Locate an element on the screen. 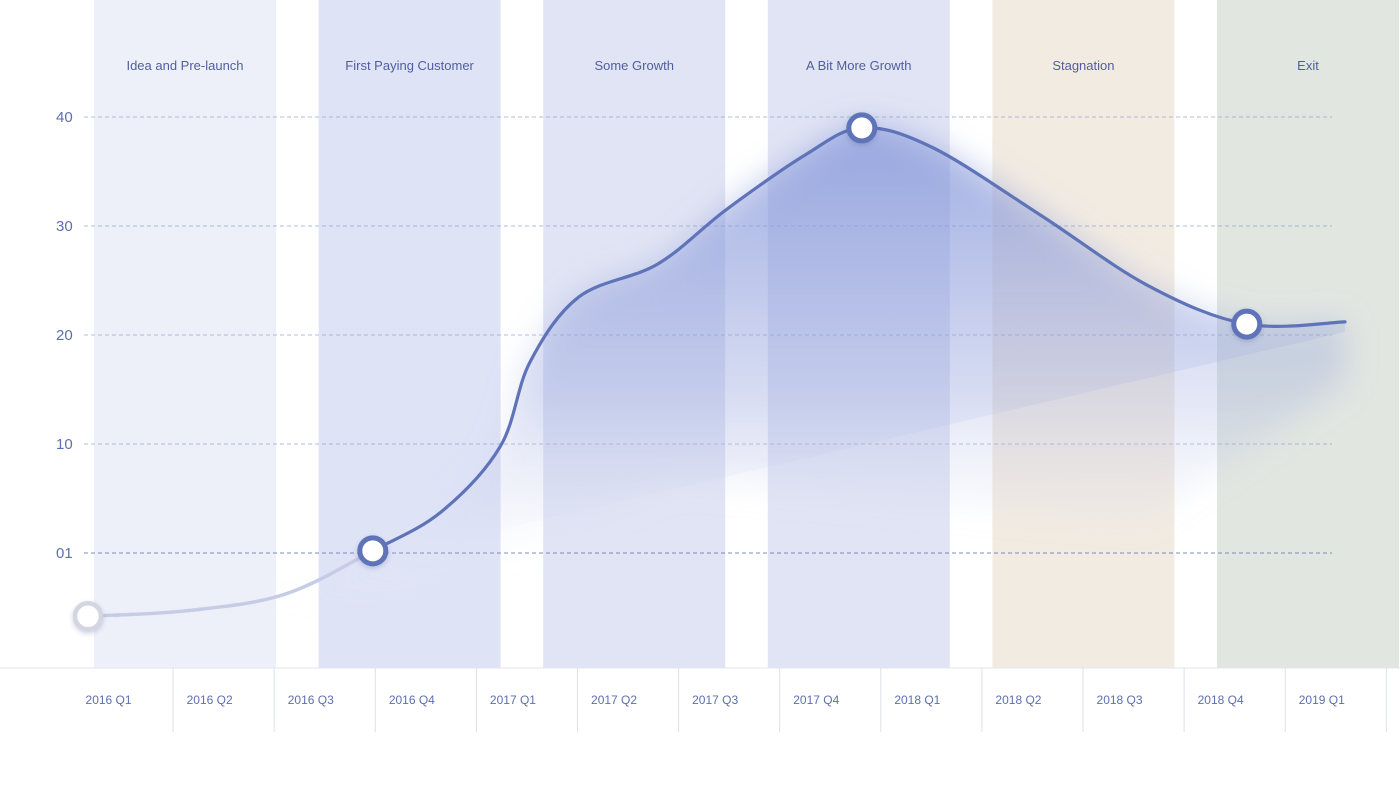  x-tick-label: 2018 Q2 is located at coordinates (1018, 700).